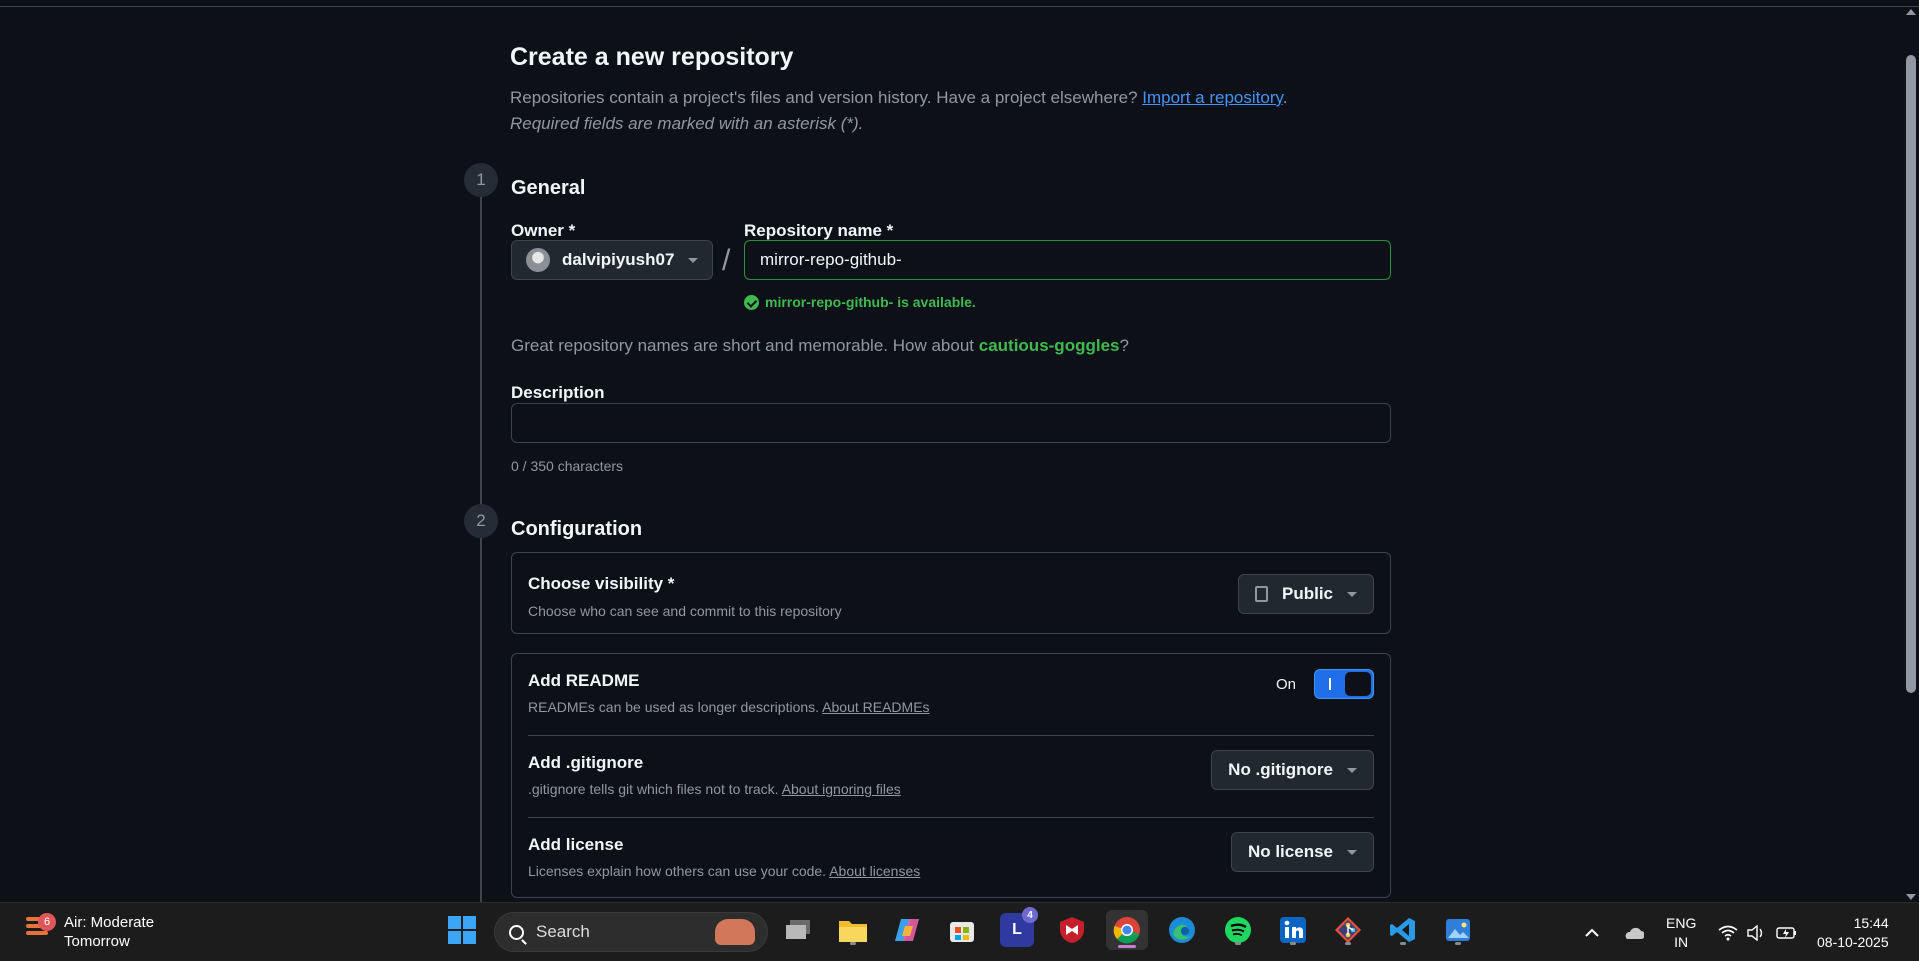 The image size is (1919, 961). Describe the element at coordinates (1238, 930) in the screenshot. I see `spotify-icon` at that location.